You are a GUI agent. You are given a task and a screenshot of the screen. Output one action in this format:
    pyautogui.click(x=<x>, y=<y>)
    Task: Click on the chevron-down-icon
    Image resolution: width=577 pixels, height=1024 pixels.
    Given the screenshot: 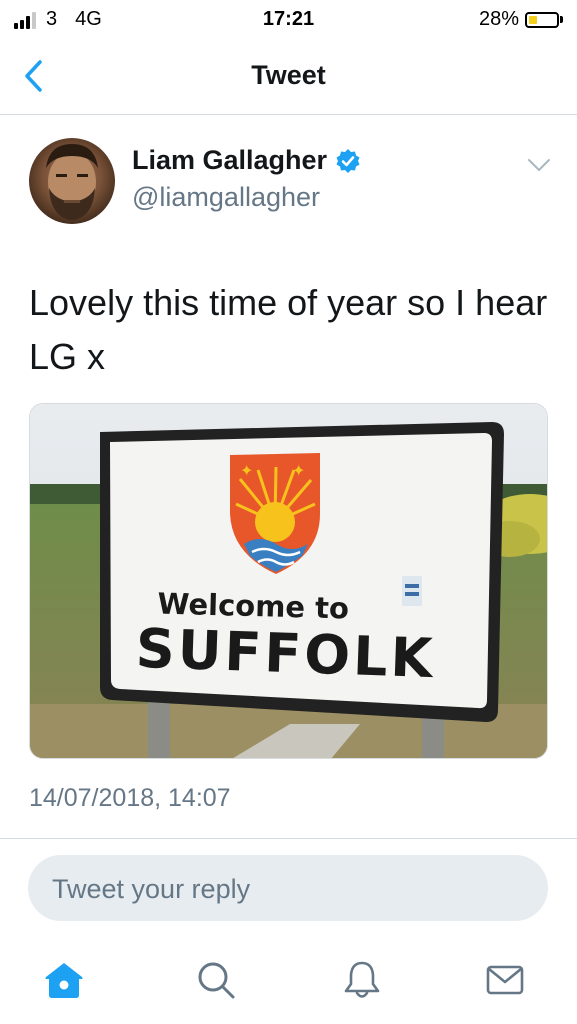 What is the action you would take?
    pyautogui.click(x=539, y=165)
    